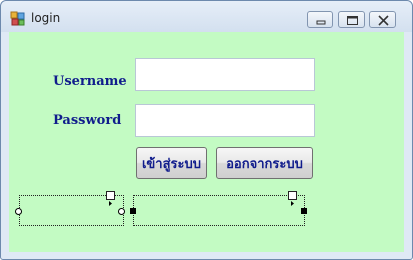  I want to click on title-bar: login, so click(206, 16).